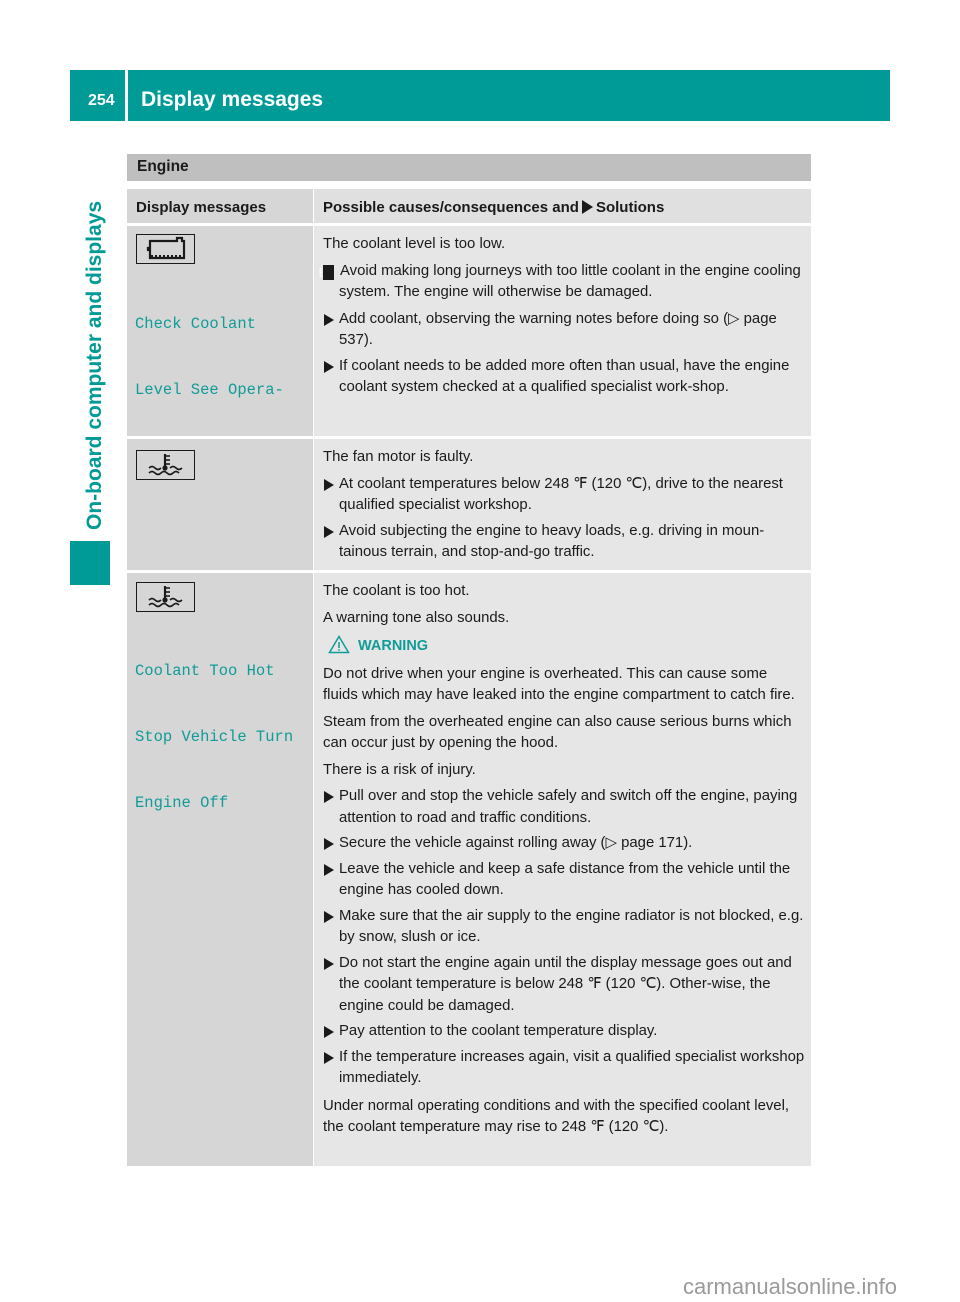 Image resolution: width=960 pixels, height=1302 pixels. Describe the element at coordinates (220, 504) in the screenshot. I see `display-cell` at that location.